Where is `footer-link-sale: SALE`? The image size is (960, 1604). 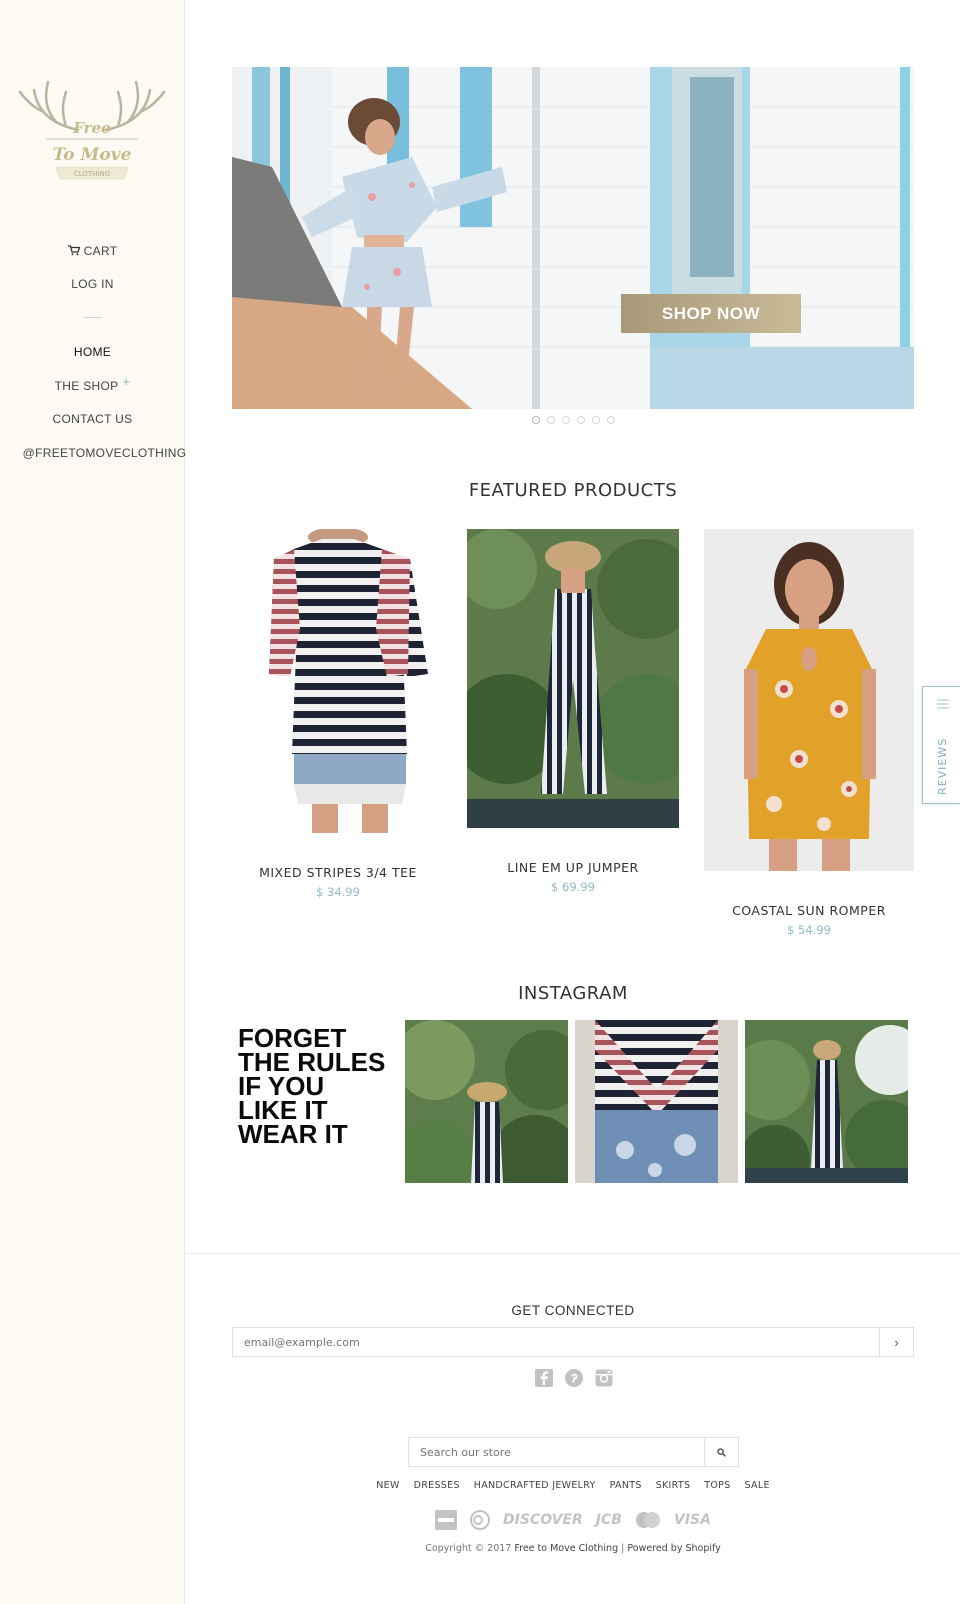 footer-link-sale: SALE is located at coordinates (757, 1485).